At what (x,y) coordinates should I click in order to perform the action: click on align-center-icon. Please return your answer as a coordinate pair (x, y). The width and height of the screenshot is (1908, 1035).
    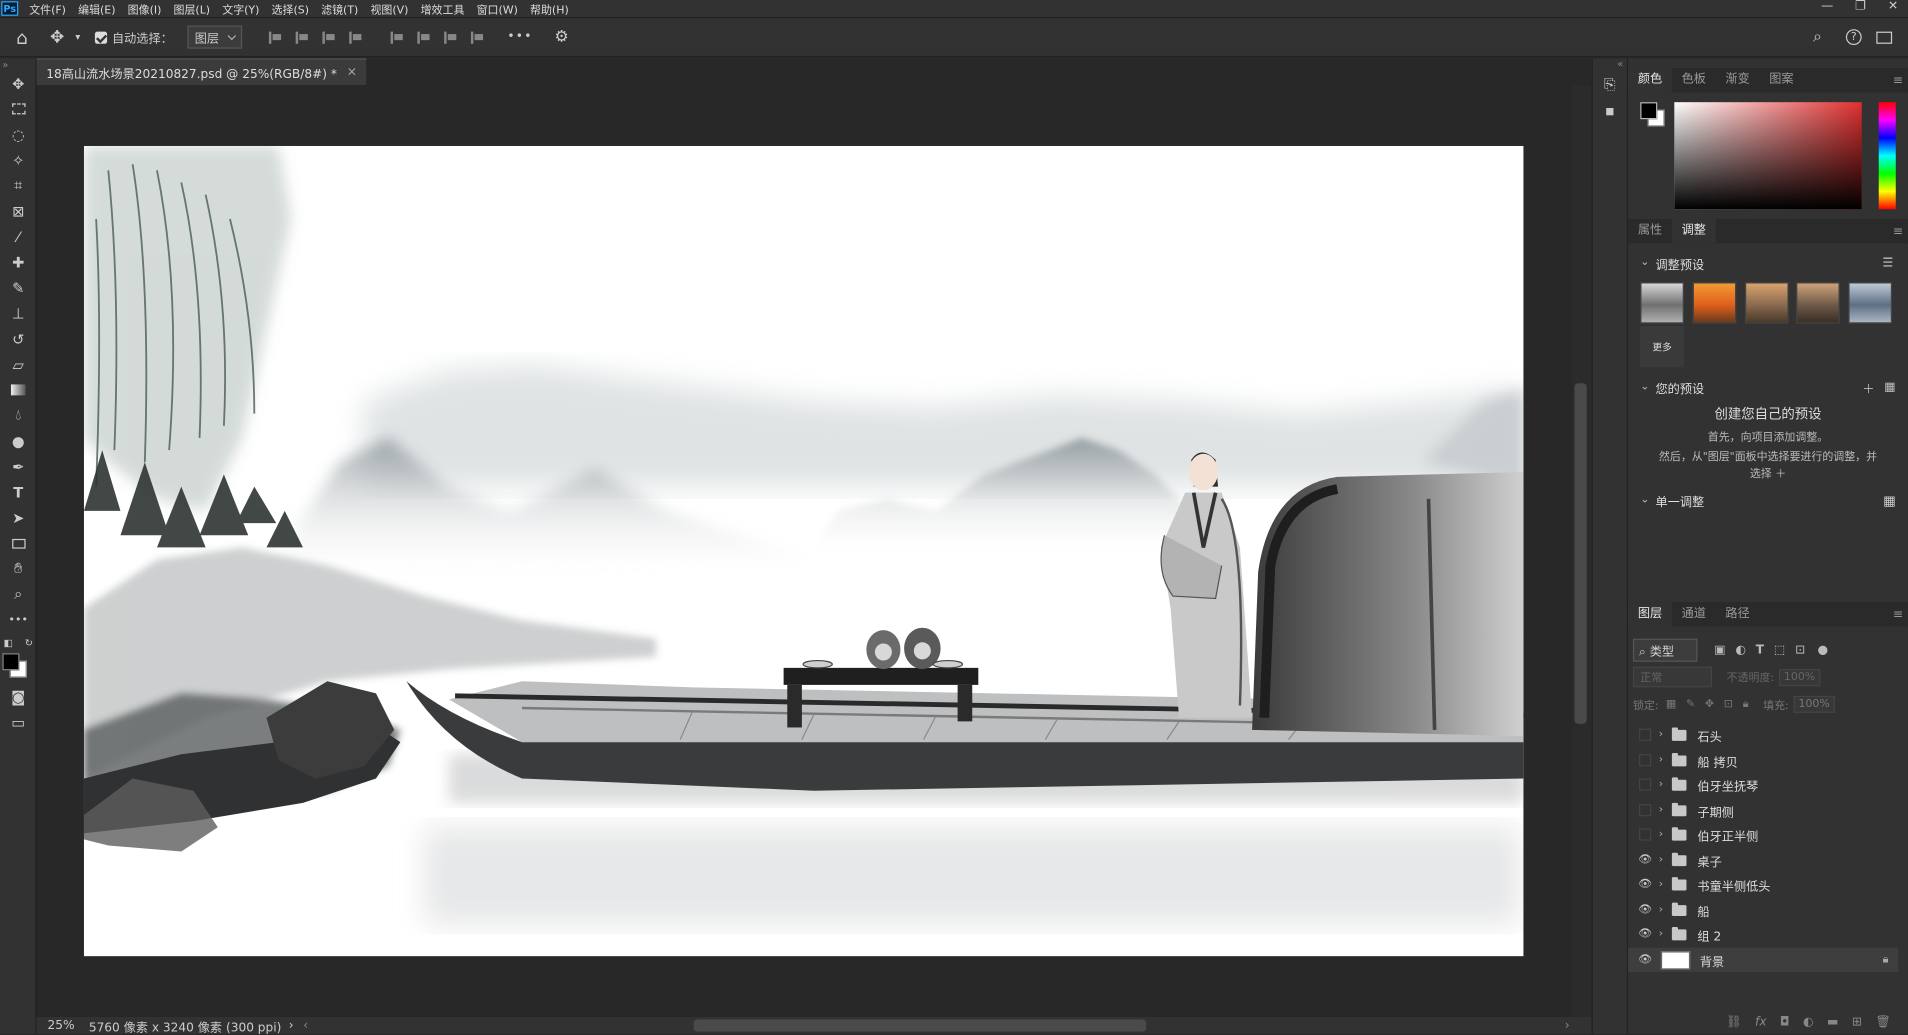
    Looking at the image, I should click on (301, 37).